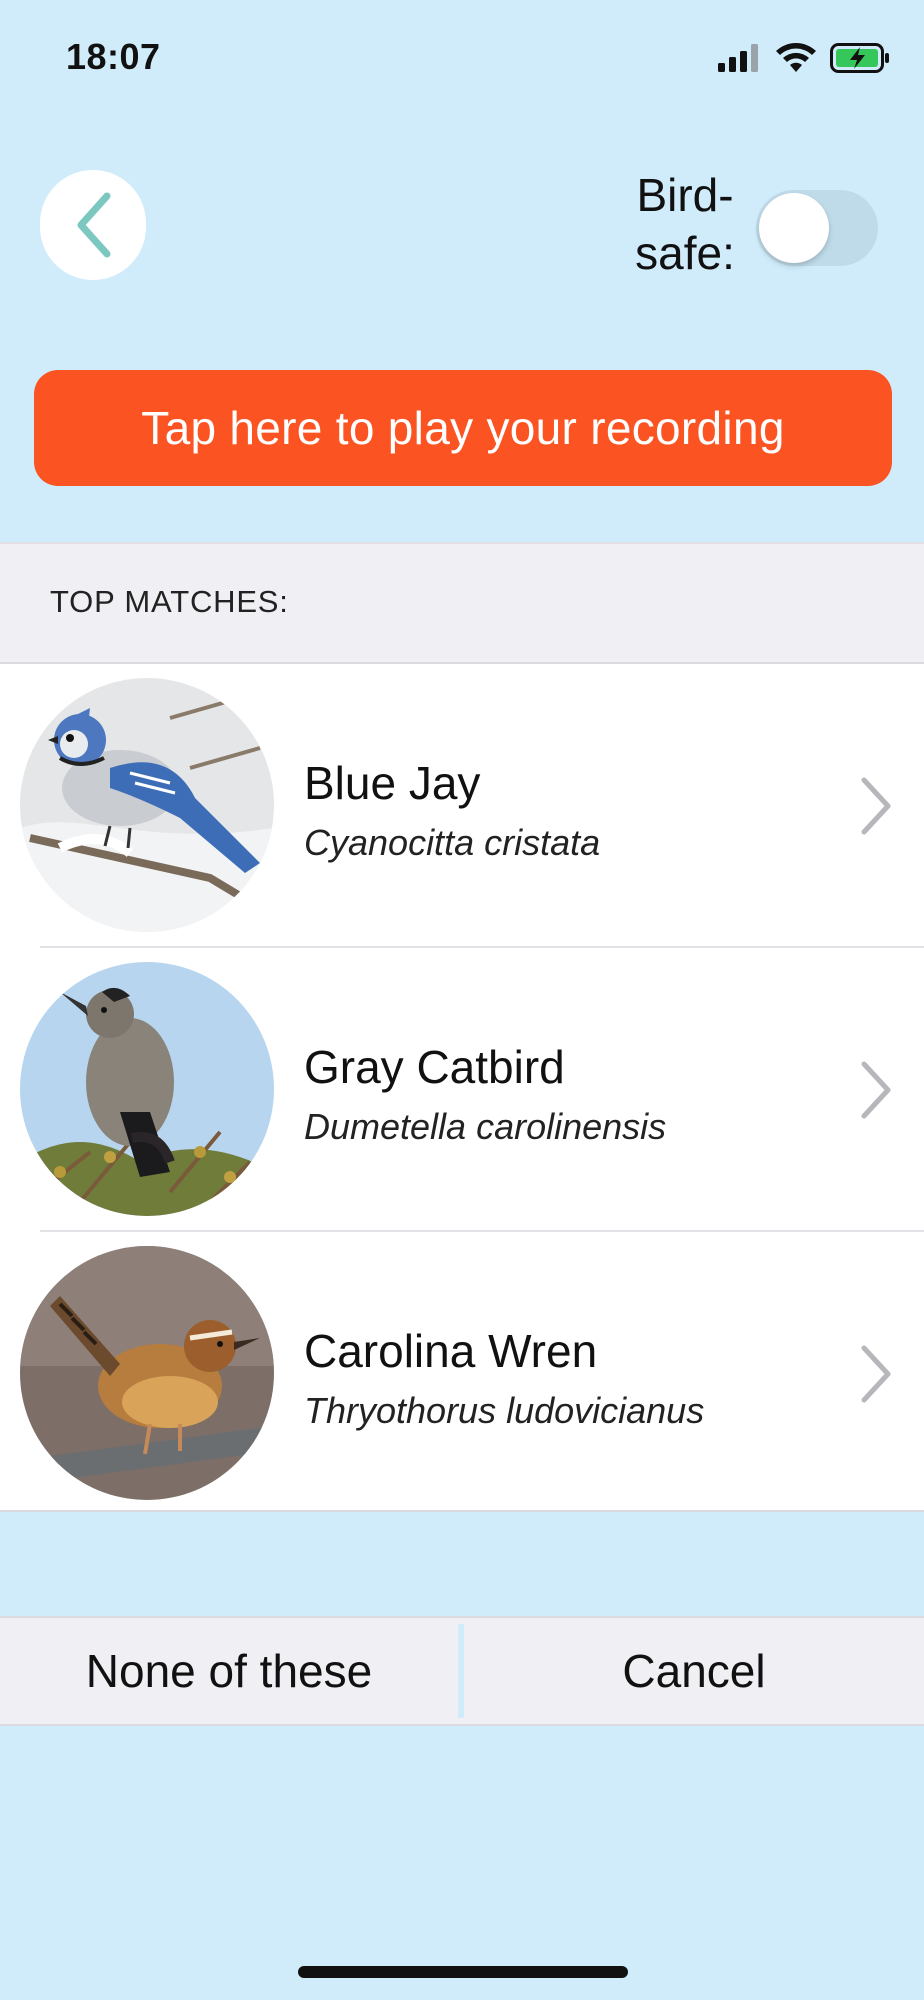 The width and height of the screenshot is (924, 2000). I want to click on bird-name: Blue Jay, so click(392, 783).